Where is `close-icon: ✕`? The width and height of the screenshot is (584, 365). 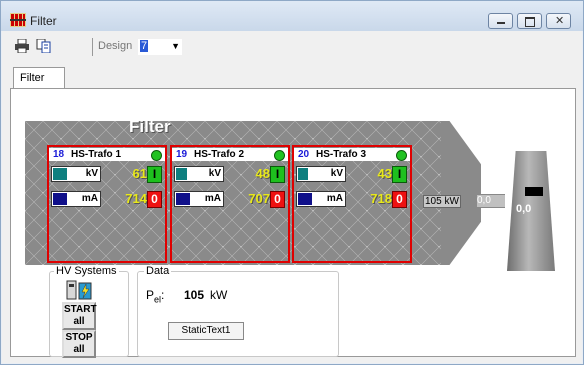 close-icon: ✕ is located at coordinates (560, 21).